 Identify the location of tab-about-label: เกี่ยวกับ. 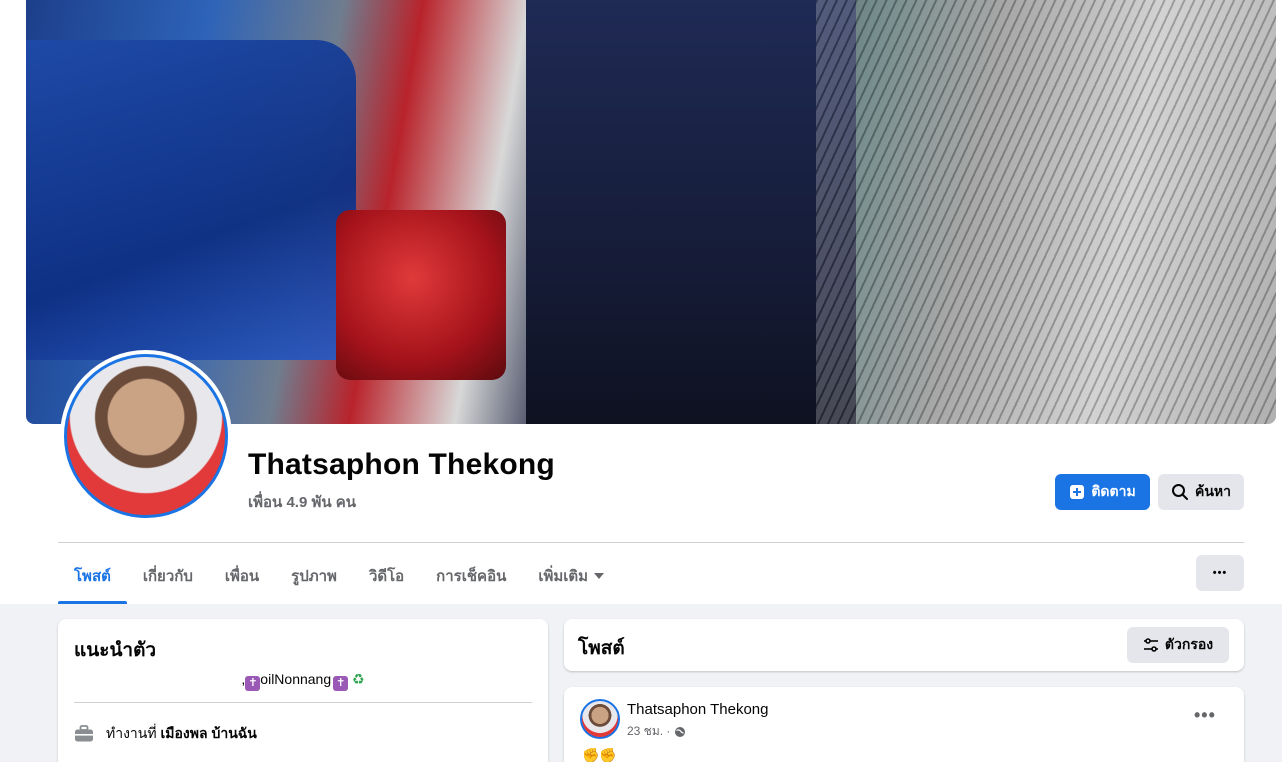
(167, 576).